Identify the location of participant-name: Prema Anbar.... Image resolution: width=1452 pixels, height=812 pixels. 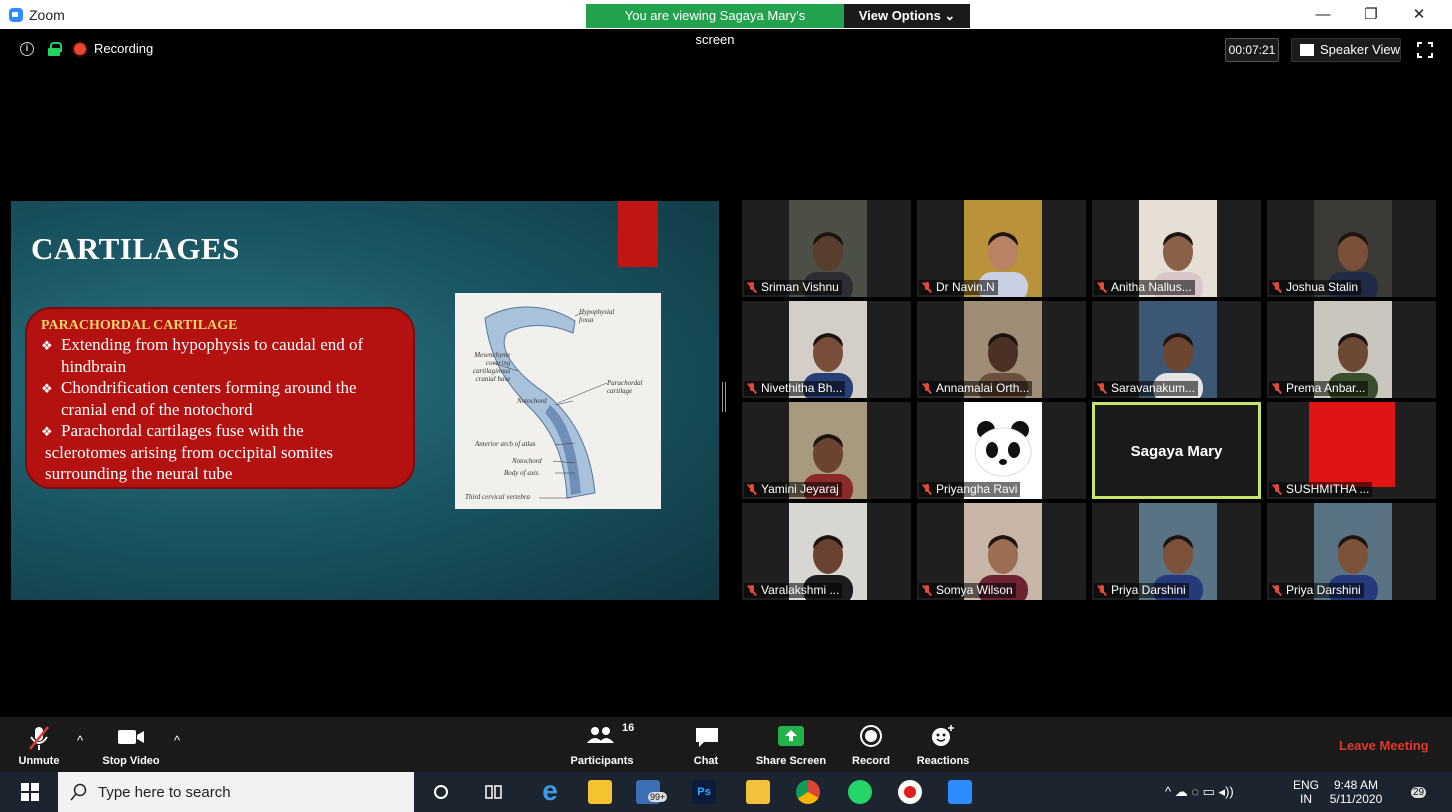
(1326, 388).